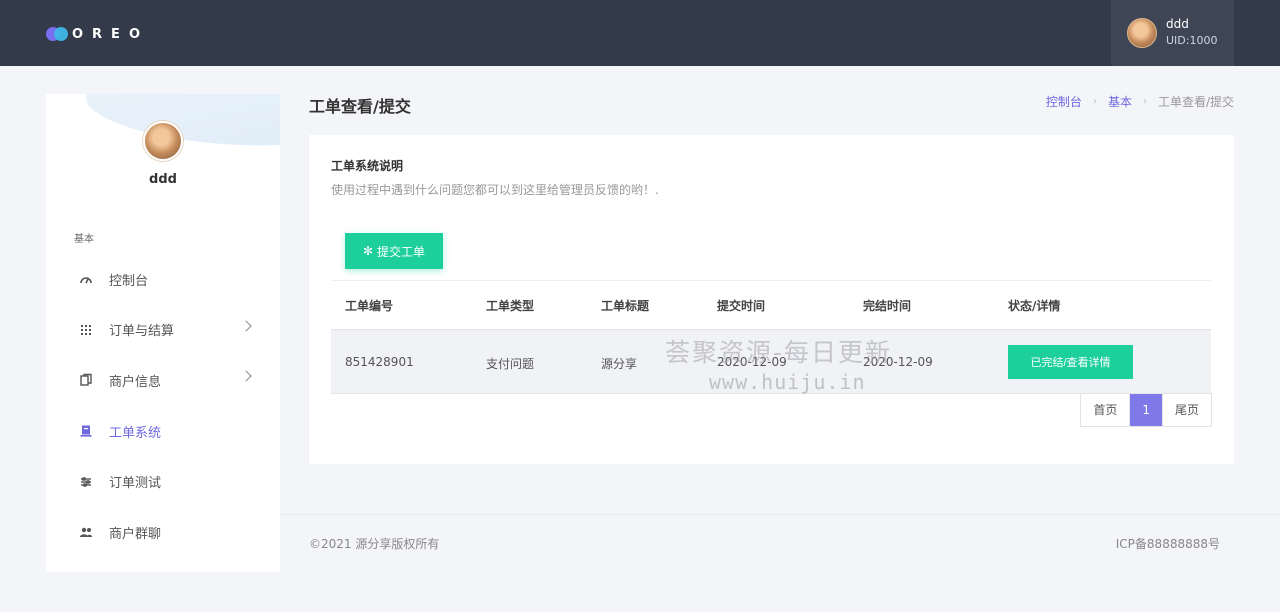 Image resolution: width=1280 pixels, height=612 pixels. I want to click on top-navbar: OREO ddd UID:1000, so click(640, 33).